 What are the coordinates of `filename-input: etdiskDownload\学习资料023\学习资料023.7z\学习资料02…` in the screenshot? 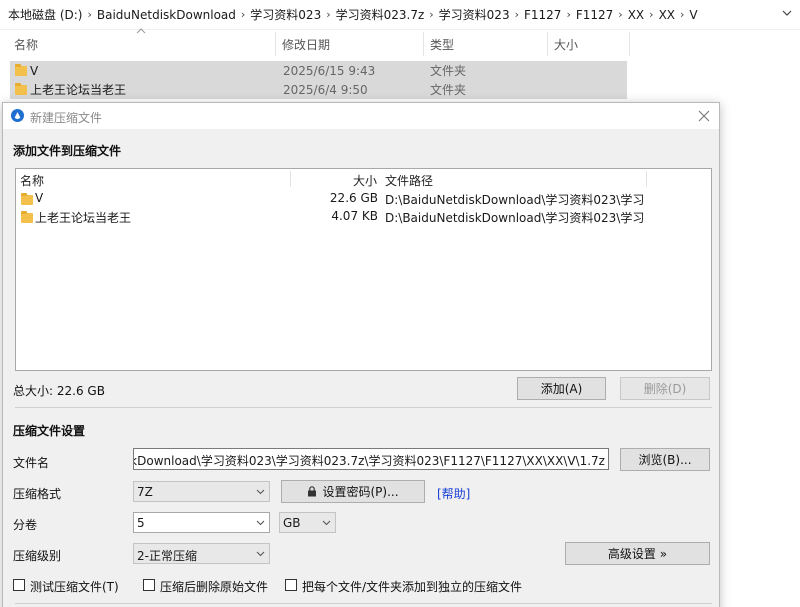 It's located at (371, 459).